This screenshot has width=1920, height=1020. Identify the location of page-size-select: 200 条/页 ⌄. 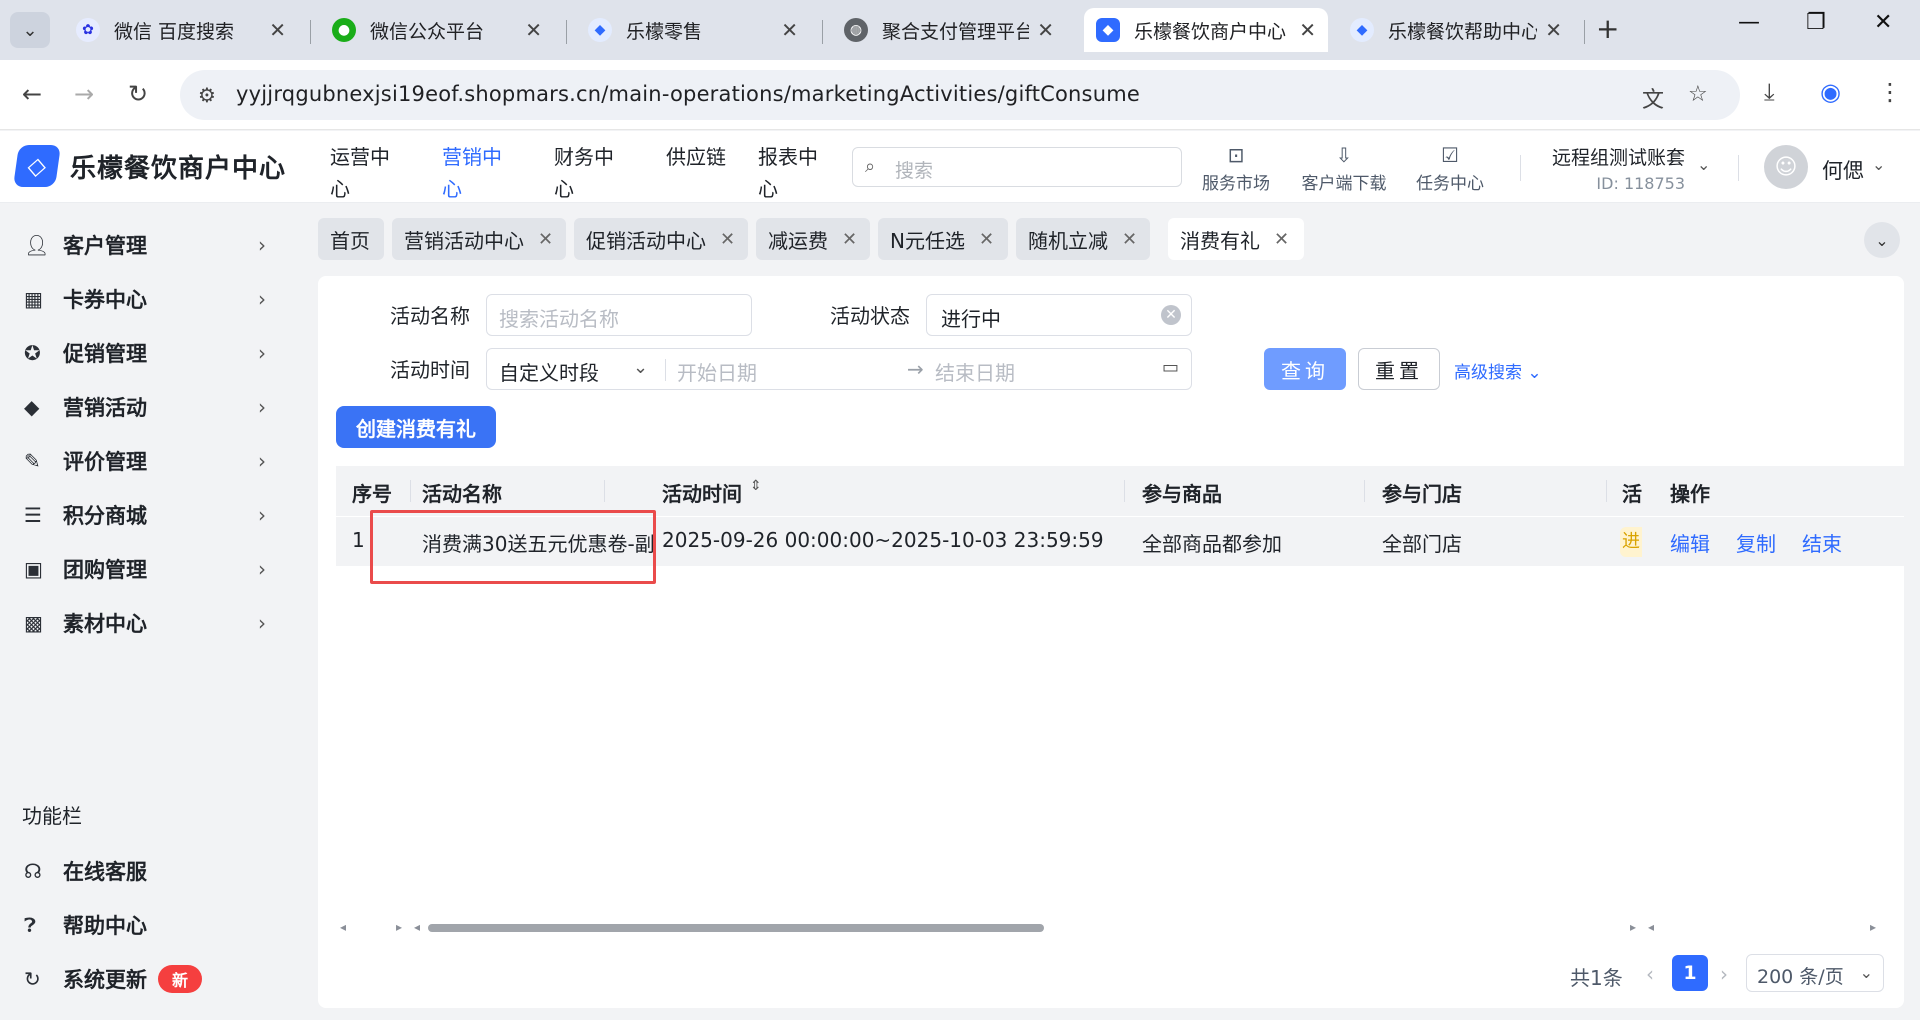
(1815, 973).